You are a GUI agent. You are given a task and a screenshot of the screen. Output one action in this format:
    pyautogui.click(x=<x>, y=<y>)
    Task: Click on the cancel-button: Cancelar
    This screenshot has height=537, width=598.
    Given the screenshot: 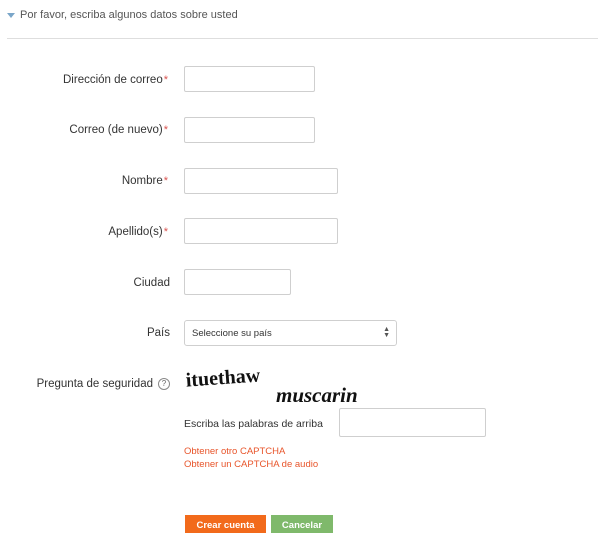 What is the action you would take?
    pyautogui.click(x=302, y=524)
    